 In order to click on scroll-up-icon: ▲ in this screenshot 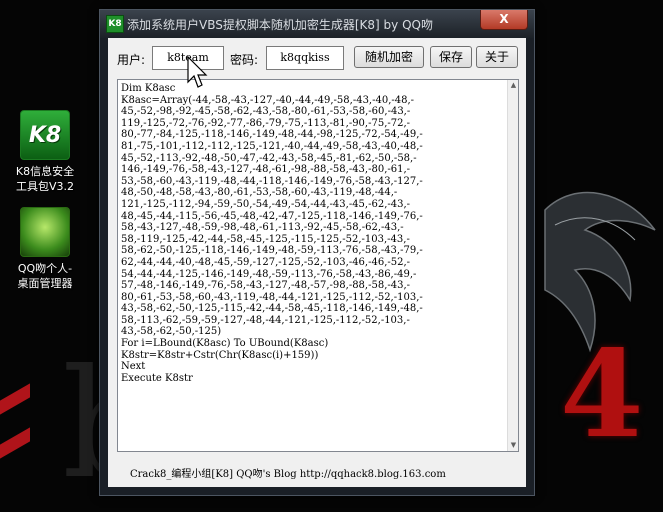, I will do `click(513, 85)`.